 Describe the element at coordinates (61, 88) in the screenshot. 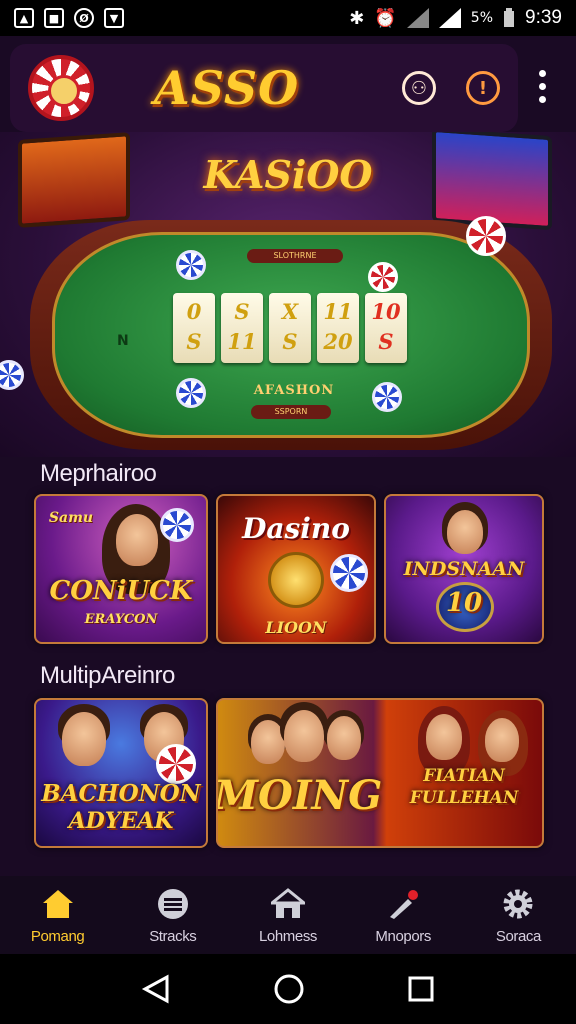

I see `app-logo-chip-icon` at that location.